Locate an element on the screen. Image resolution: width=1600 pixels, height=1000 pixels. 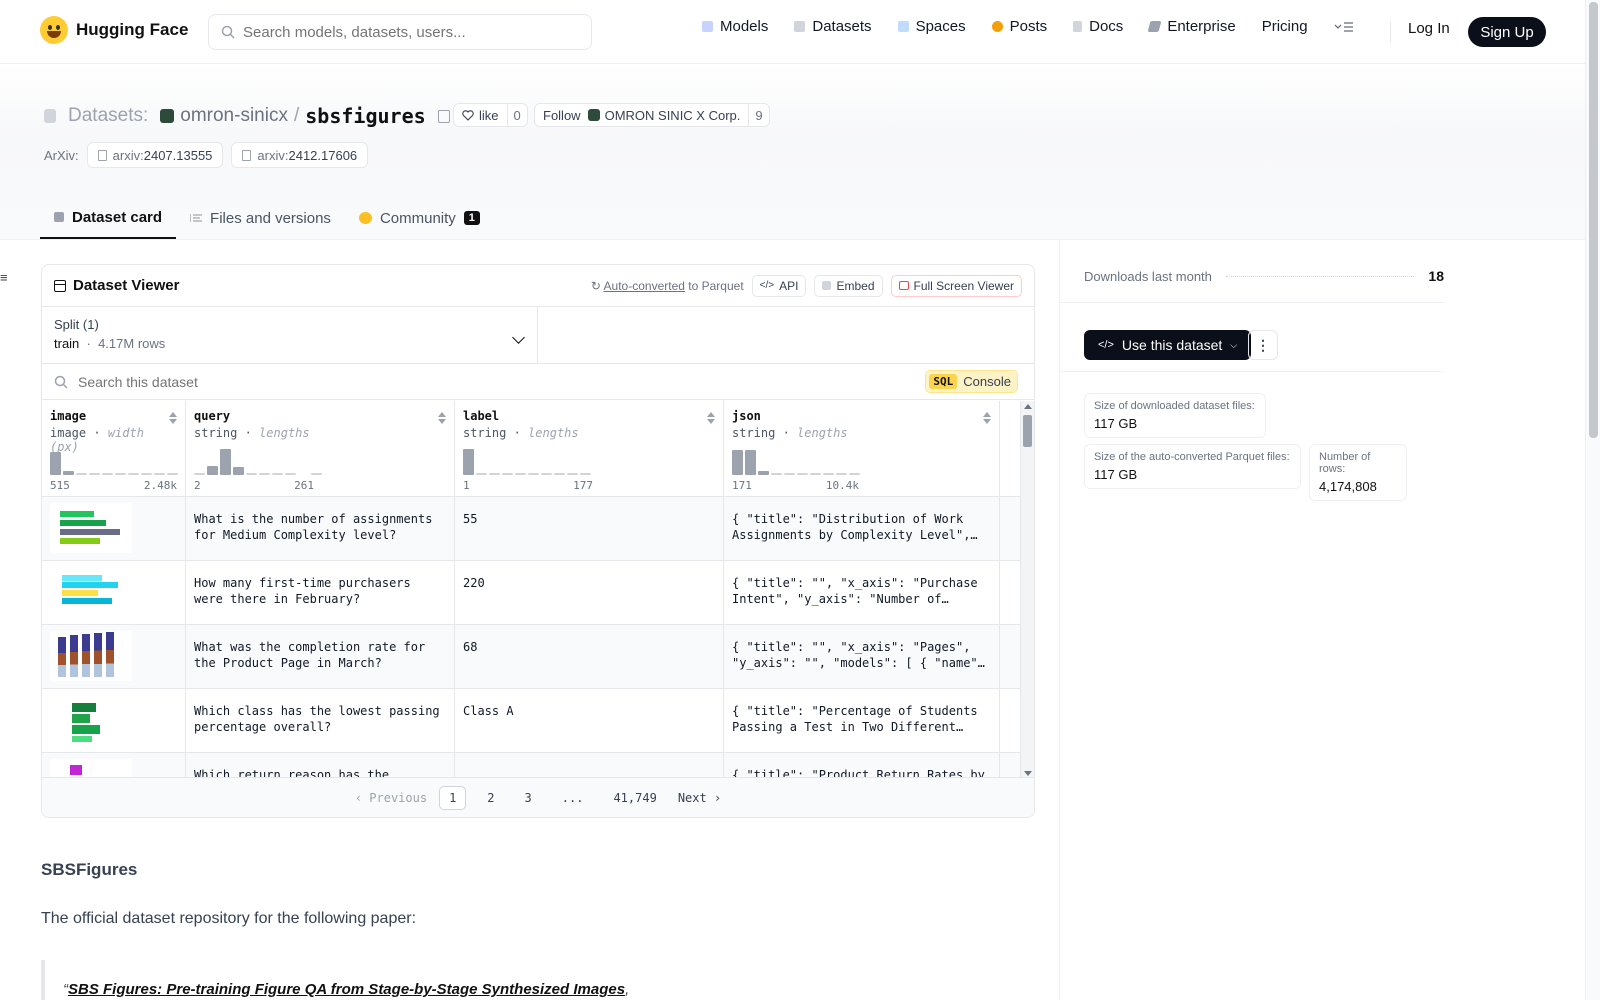
arxiv-tag: arxiv: 2412.17606 is located at coordinates (300, 155).